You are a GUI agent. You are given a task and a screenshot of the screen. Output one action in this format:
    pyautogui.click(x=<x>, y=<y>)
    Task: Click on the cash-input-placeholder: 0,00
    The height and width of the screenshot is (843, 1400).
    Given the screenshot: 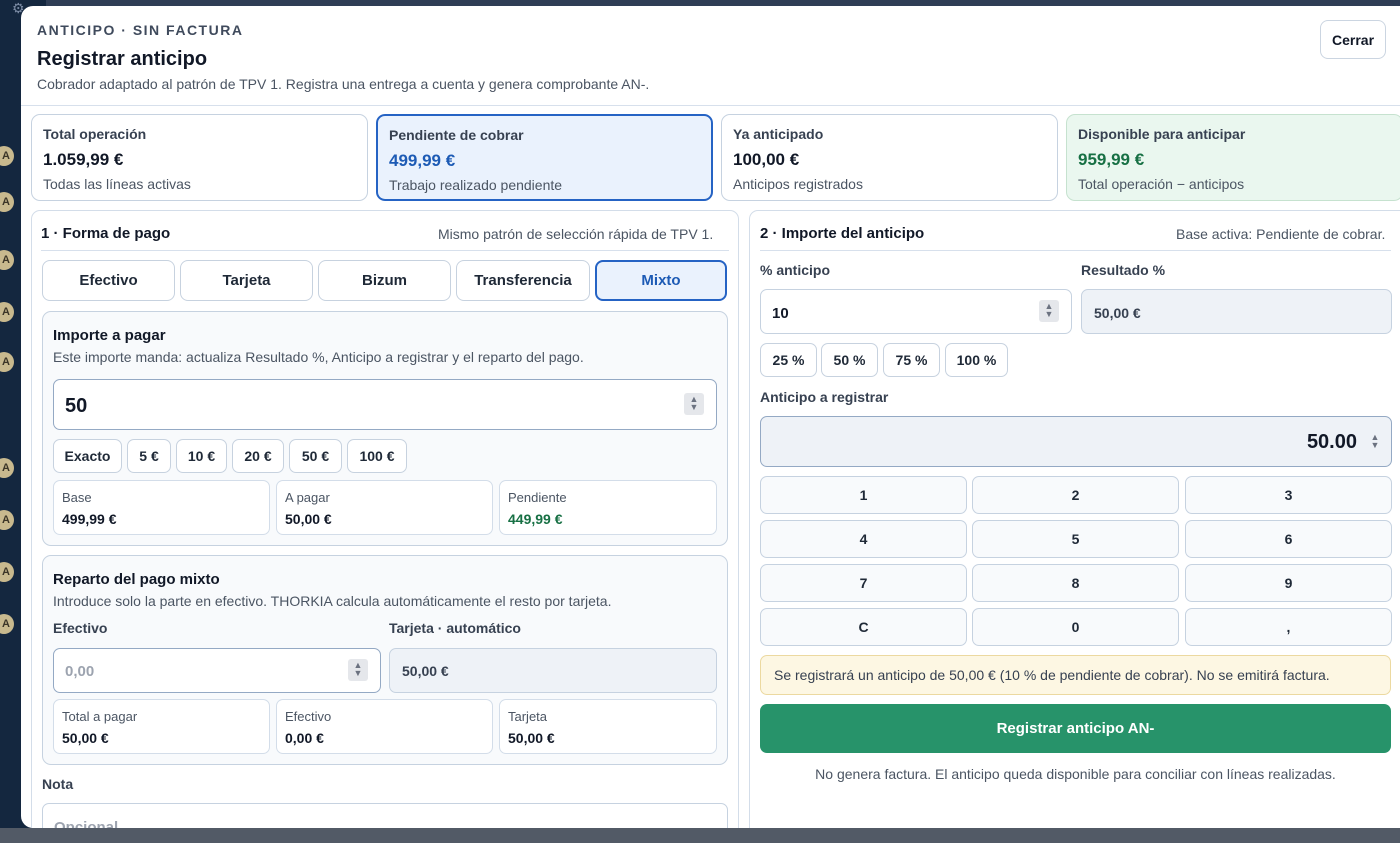 What is the action you would take?
    pyautogui.click(x=80, y=671)
    